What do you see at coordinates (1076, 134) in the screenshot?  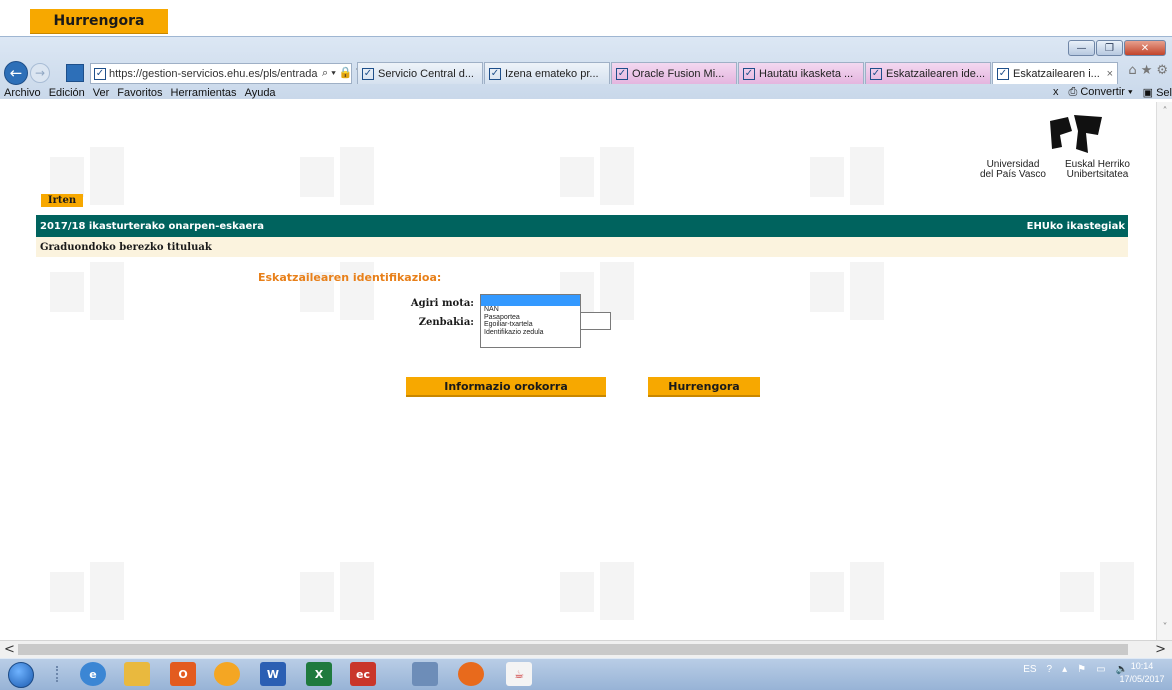 I see `ehu-logo-icon` at bounding box center [1076, 134].